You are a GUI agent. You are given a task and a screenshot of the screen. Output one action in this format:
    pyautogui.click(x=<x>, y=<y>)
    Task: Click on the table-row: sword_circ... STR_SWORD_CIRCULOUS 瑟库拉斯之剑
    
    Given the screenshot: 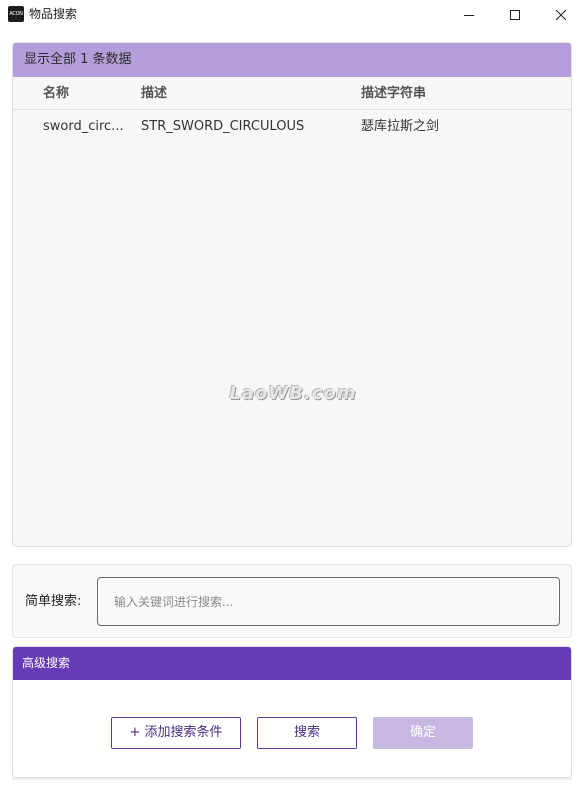 What is the action you would take?
    pyautogui.click(x=292, y=127)
    